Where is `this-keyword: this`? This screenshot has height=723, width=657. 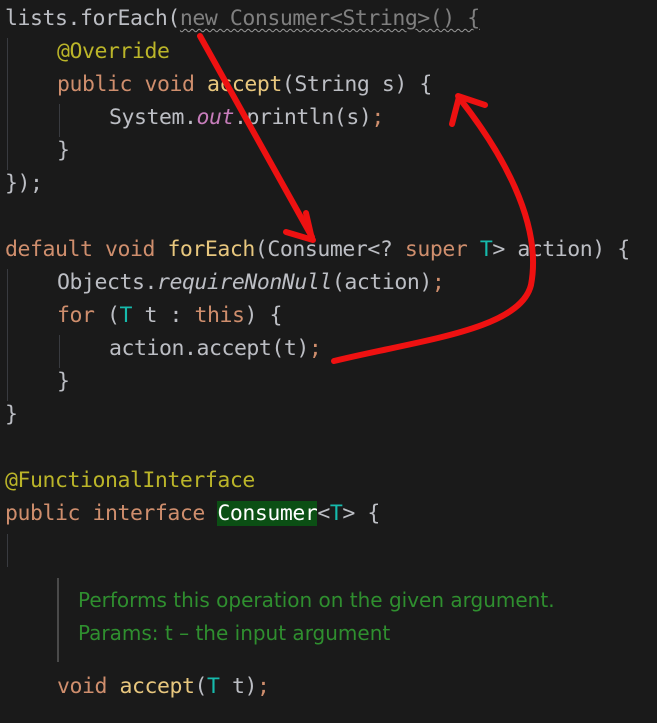 this-keyword: this is located at coordinates (219, 315).